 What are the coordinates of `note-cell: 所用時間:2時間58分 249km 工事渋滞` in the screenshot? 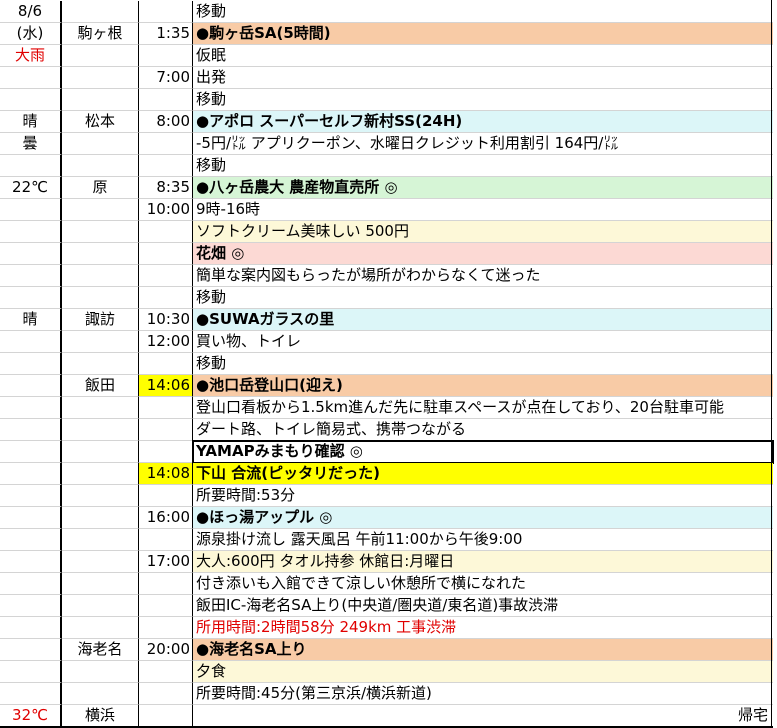 It's located at (483, 628).